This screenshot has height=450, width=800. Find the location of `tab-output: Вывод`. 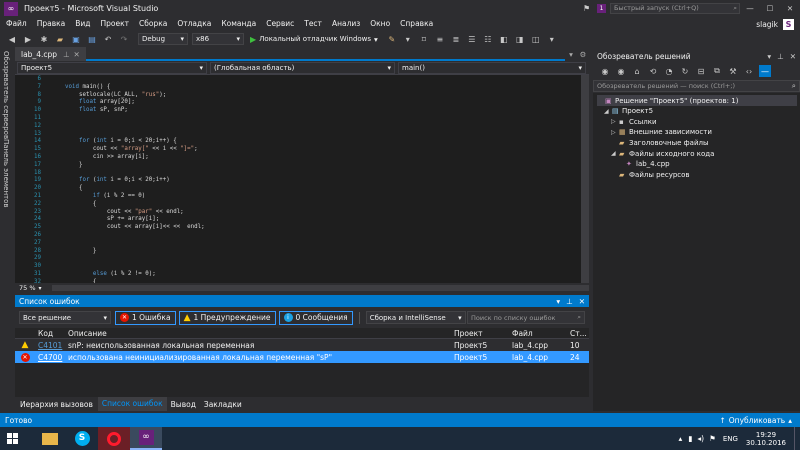

tab-output: Вывод is located at coordinates (183, 404).